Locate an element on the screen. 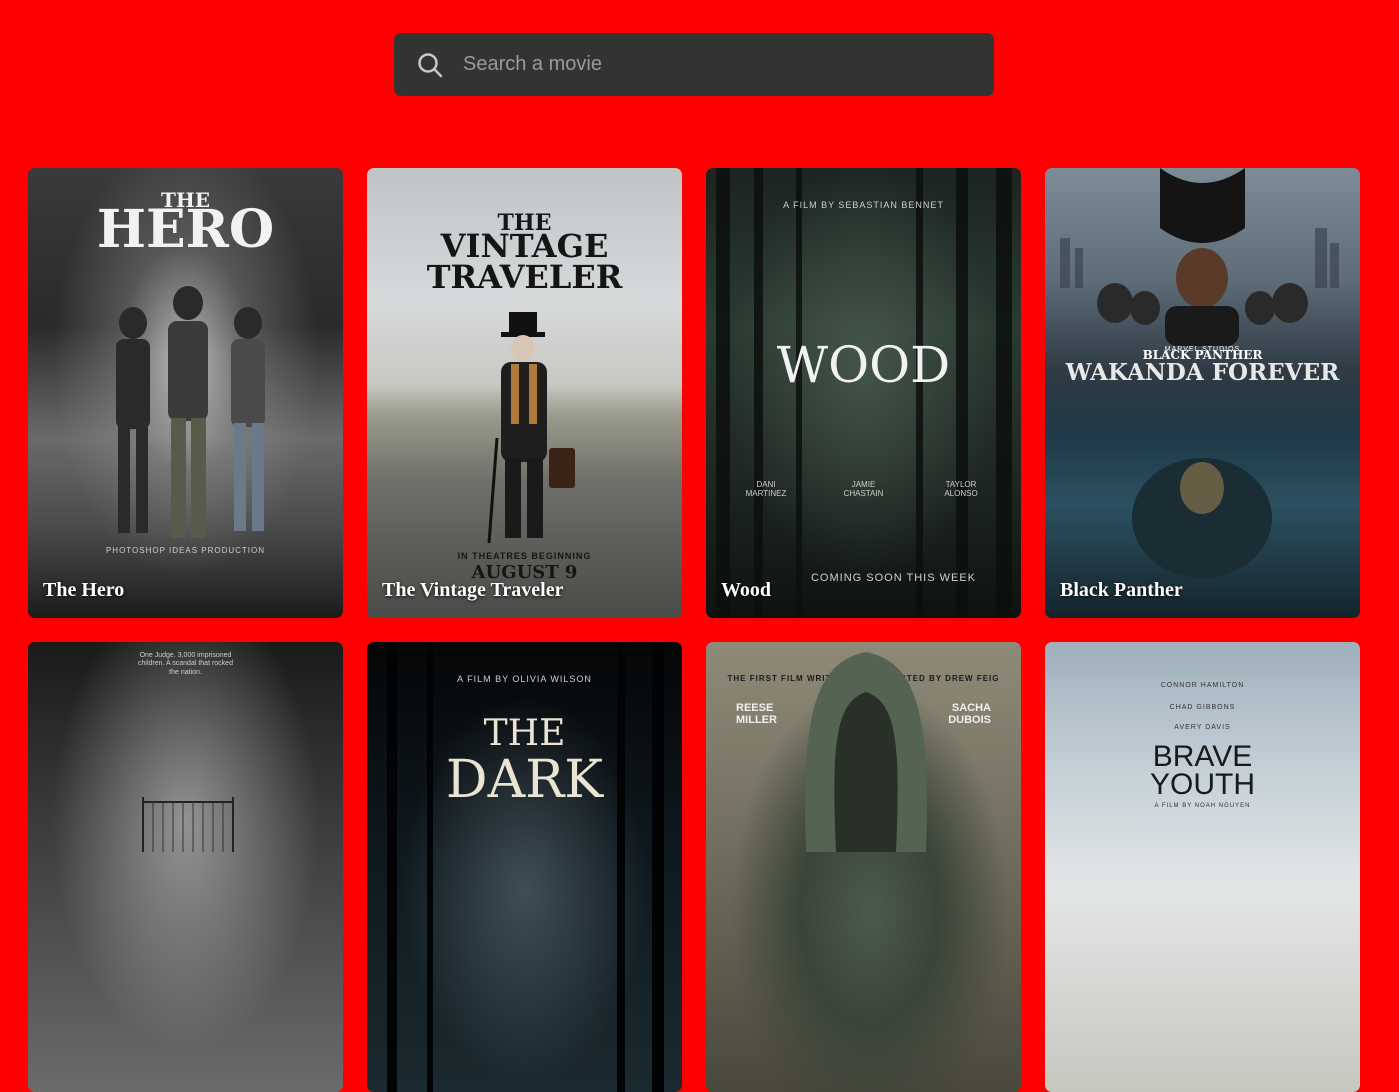 This screenshot has height=1092, width=1399. search-bar is located at coordinates (694, 64).